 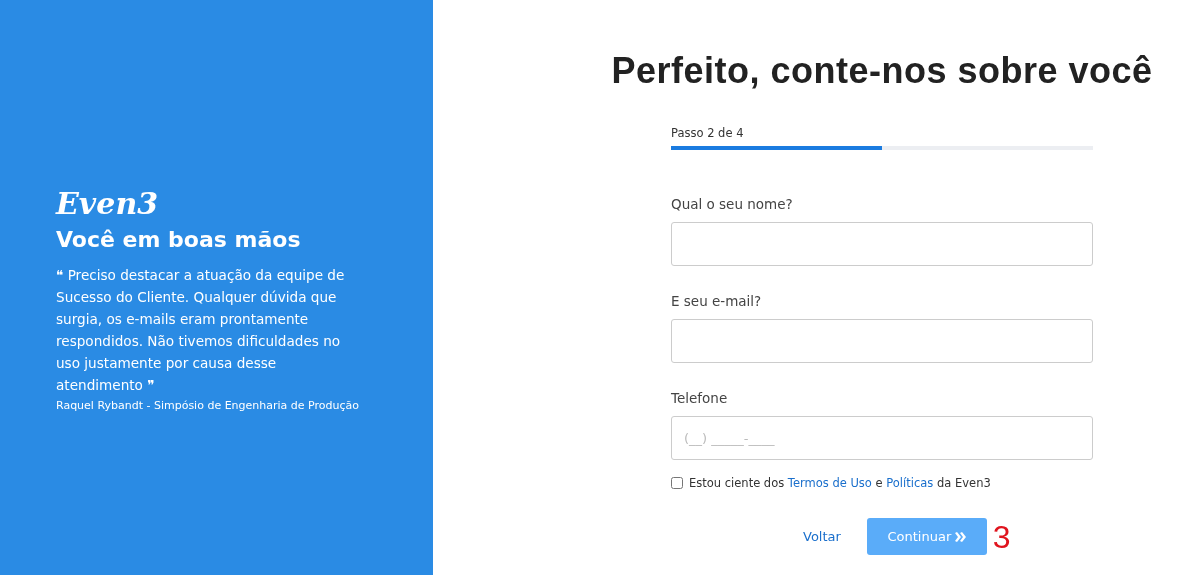 What do you see at coordinates (208, 405) in the screenshot?
I see `testimonial-author: Raquel Rybandt - Simpósio de Engenharia de Produção` at bounding box center [208, 405].